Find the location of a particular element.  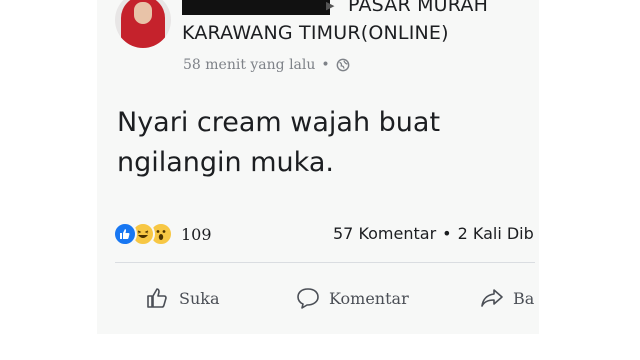

redacted-author-name is located at coordinates (256, 7).